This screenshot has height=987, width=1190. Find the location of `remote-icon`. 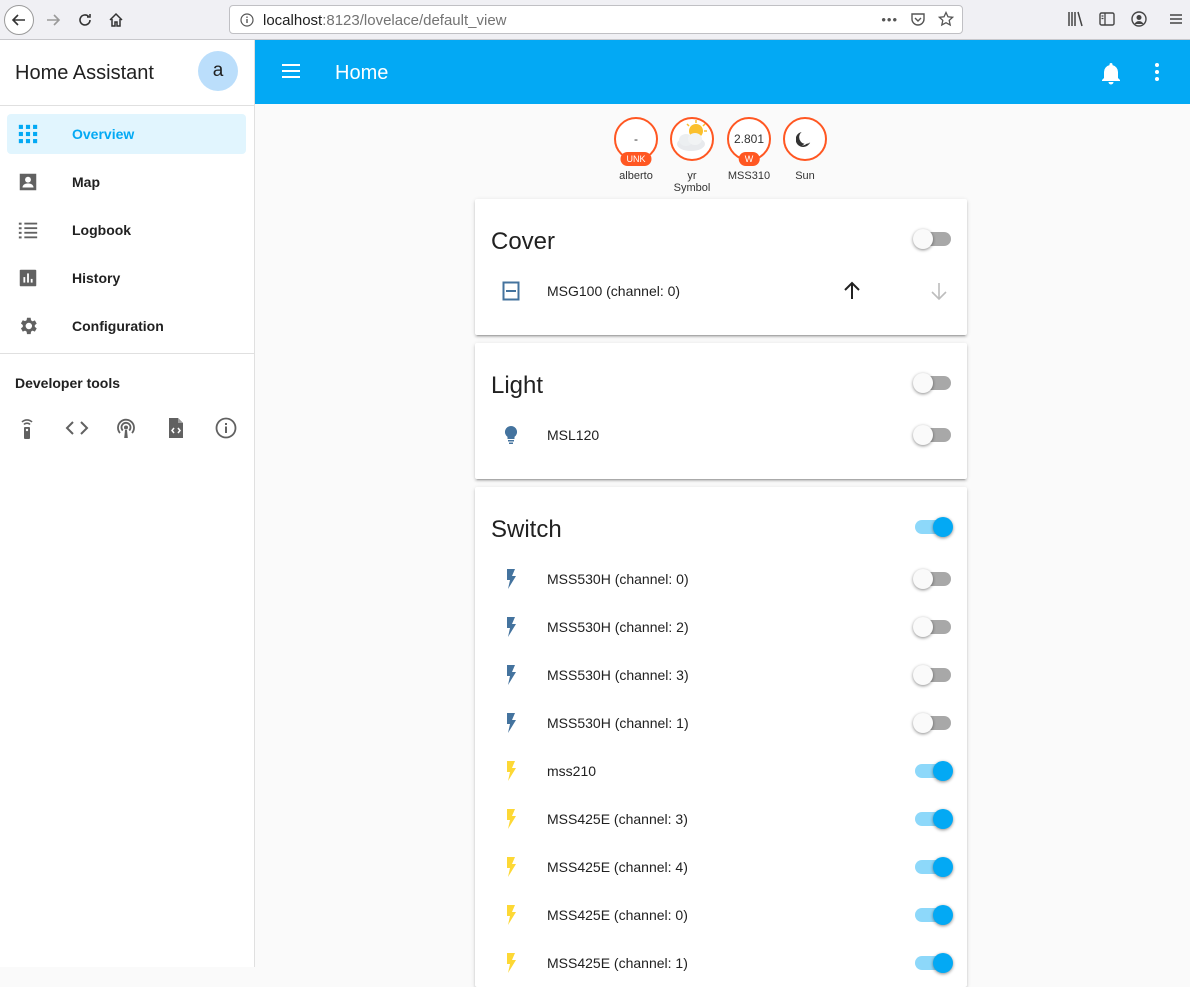

remote-icon is located at coordinates (27, 428).